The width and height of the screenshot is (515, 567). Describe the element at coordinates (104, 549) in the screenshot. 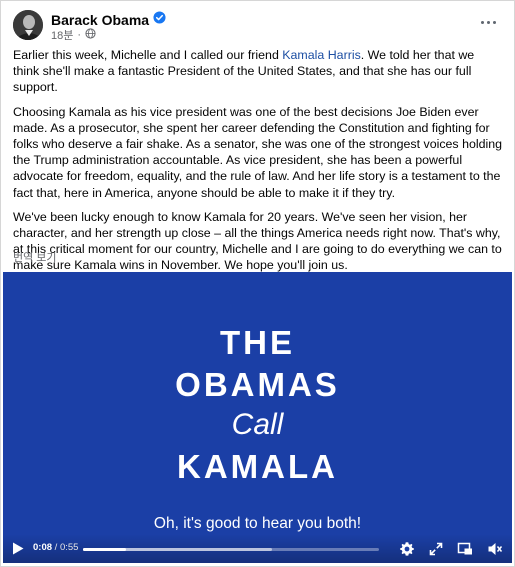

I see `played-bar` at that location.